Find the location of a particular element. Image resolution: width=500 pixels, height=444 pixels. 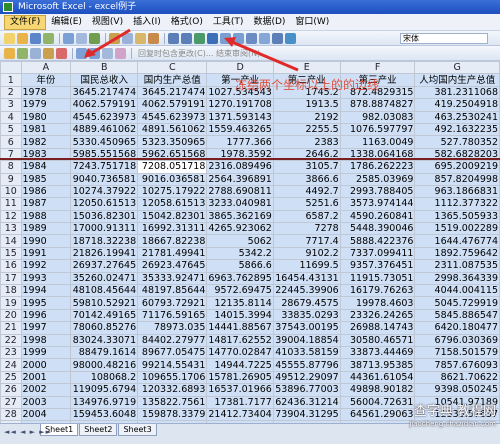

table-cell: 26937.27645 is located at coordinates (104, 266).